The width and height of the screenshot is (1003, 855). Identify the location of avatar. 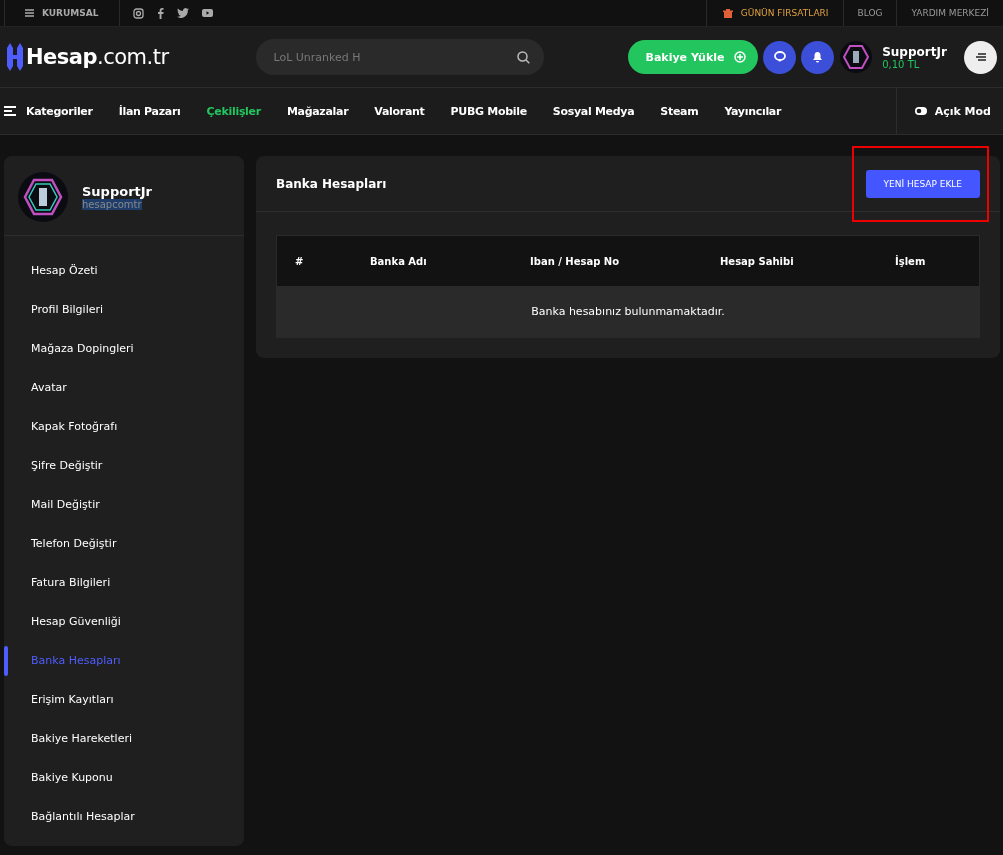
(856, 57).